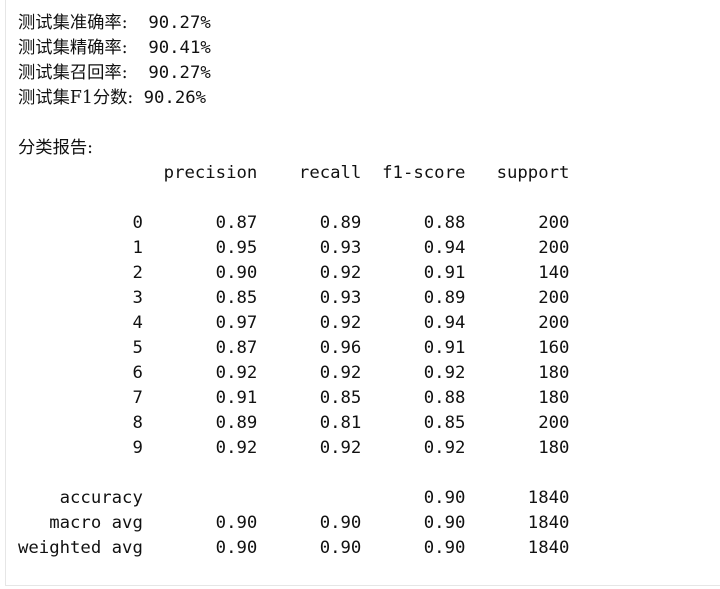  I want to click on report-row-class-3: 3 0.85 0.93 0.89 200, so click(294, 298).